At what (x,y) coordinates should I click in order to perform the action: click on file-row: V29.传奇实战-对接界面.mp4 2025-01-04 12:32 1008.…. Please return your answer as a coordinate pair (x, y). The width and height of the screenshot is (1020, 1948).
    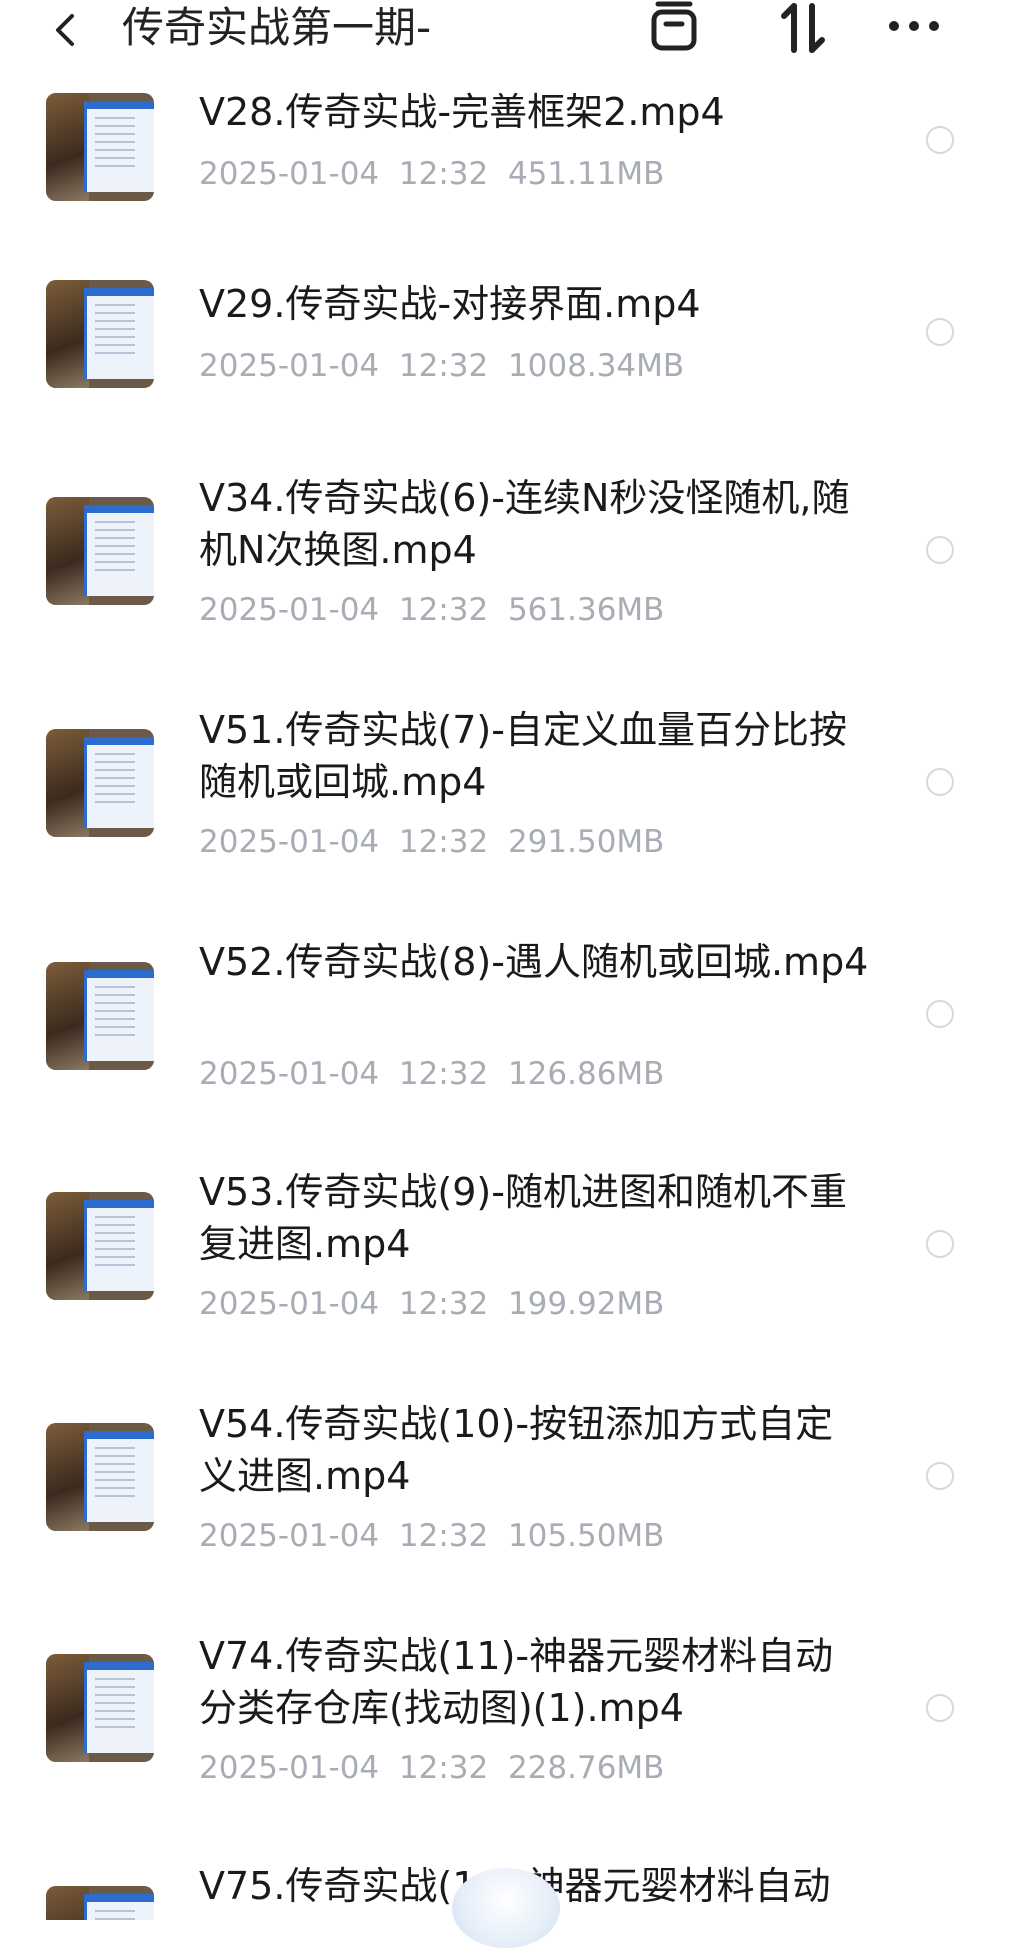
    Looking at the image, I should click on (510, 310).